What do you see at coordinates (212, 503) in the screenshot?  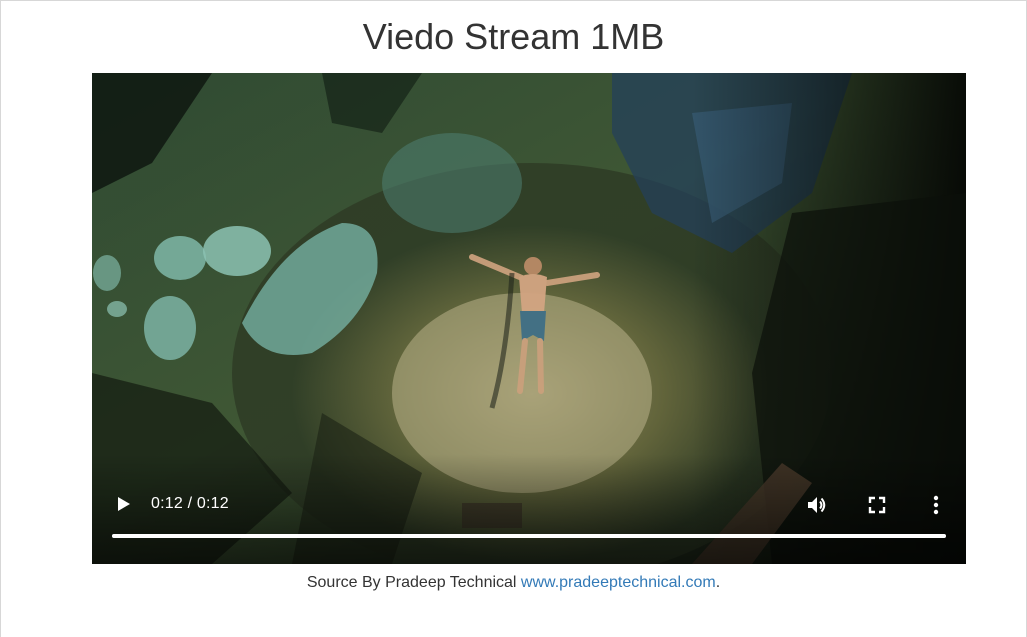 I see `duration: 0:12` at bounding box center [212, 503].